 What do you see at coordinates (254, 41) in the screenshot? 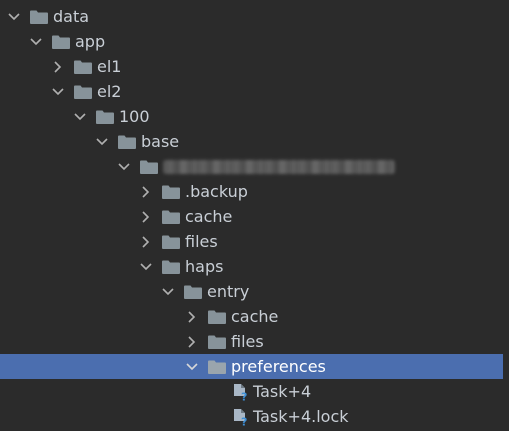
I see `tree-row-app: app` at bounding box center [254, 41].